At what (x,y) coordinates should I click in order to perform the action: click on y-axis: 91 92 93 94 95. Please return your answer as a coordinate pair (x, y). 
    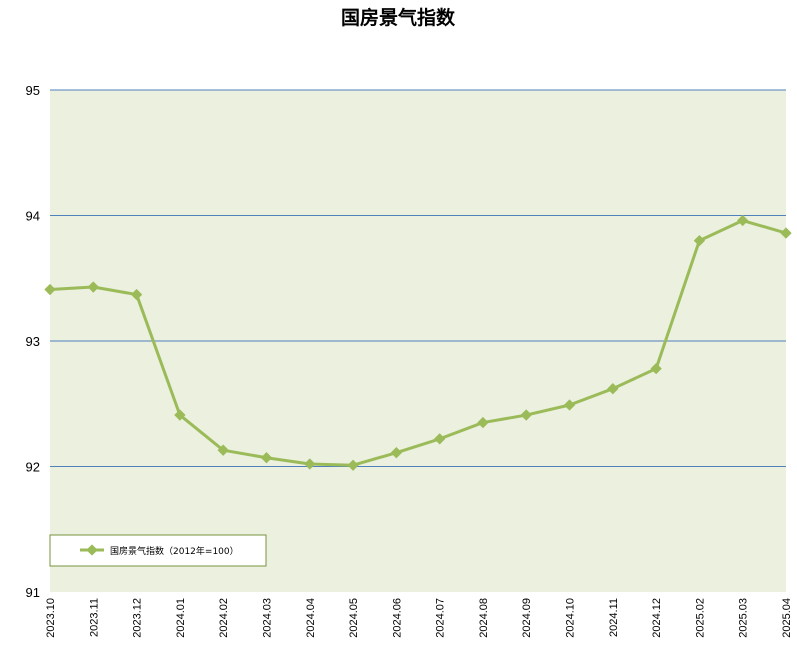
    Looking at the image, I should click on (33, 341).